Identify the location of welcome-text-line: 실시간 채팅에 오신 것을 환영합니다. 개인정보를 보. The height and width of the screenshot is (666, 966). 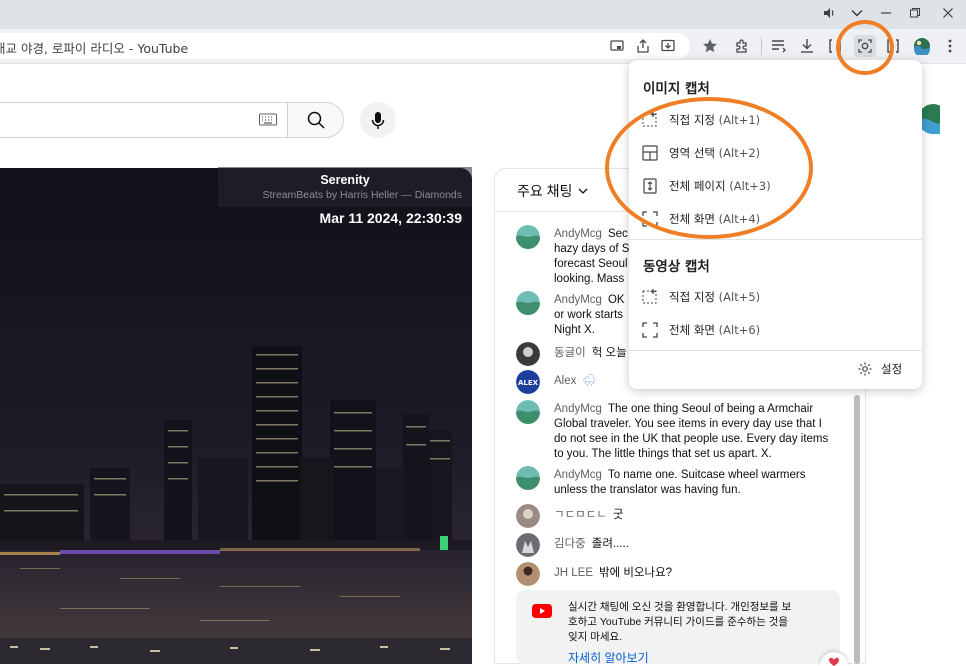
(680, 607).